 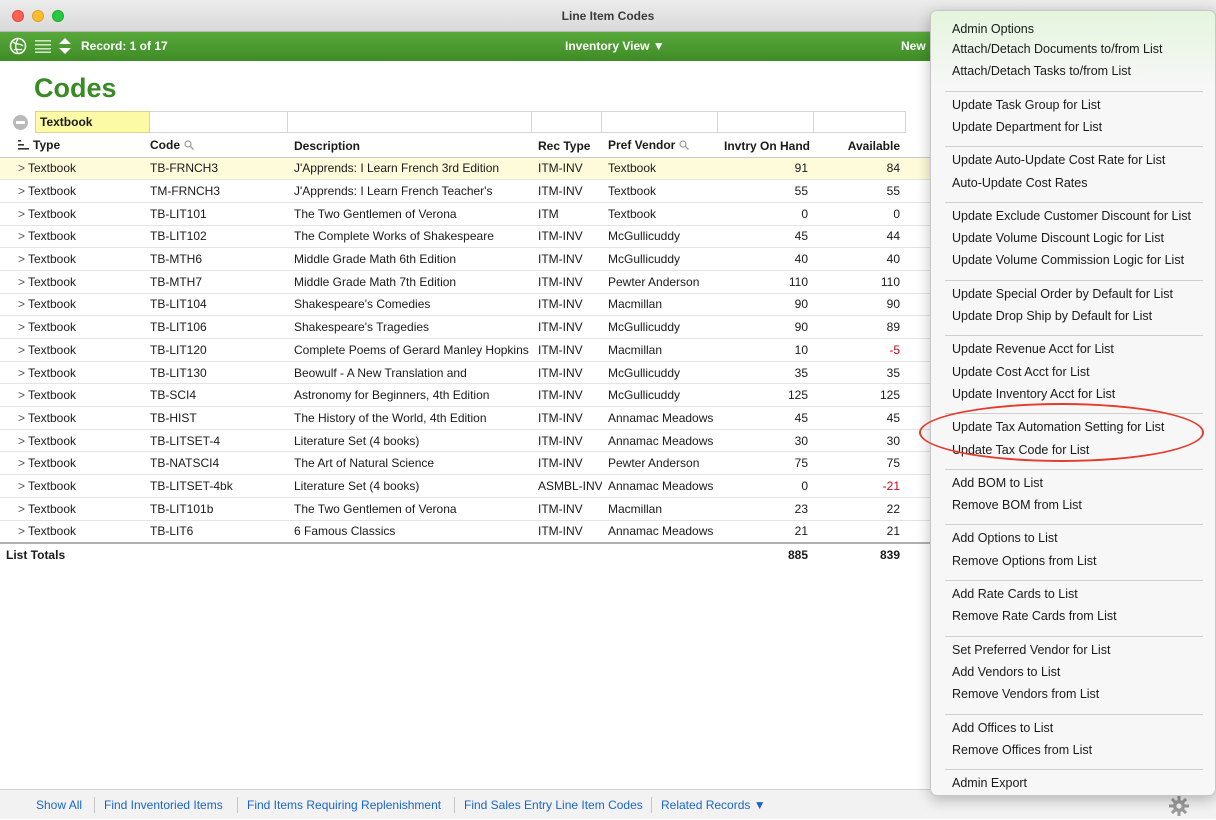 What do you see at coordinates (1068, 260) in the screenshot?
I see `admin-menu-item: Update Volume Commission Logic for List` at bounding box center [1068, 260].